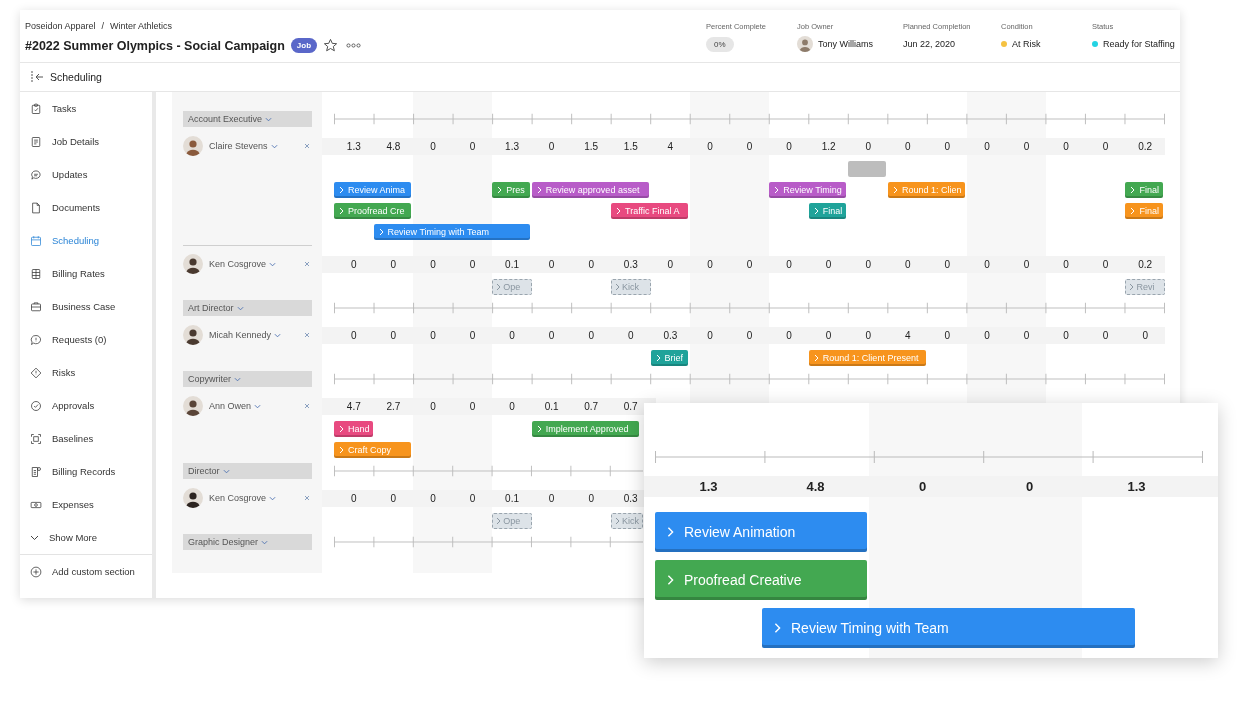  Describe the element at coordinates (37, 77) in the screenshot. I see `collapse-sidebar-icon` at that location.